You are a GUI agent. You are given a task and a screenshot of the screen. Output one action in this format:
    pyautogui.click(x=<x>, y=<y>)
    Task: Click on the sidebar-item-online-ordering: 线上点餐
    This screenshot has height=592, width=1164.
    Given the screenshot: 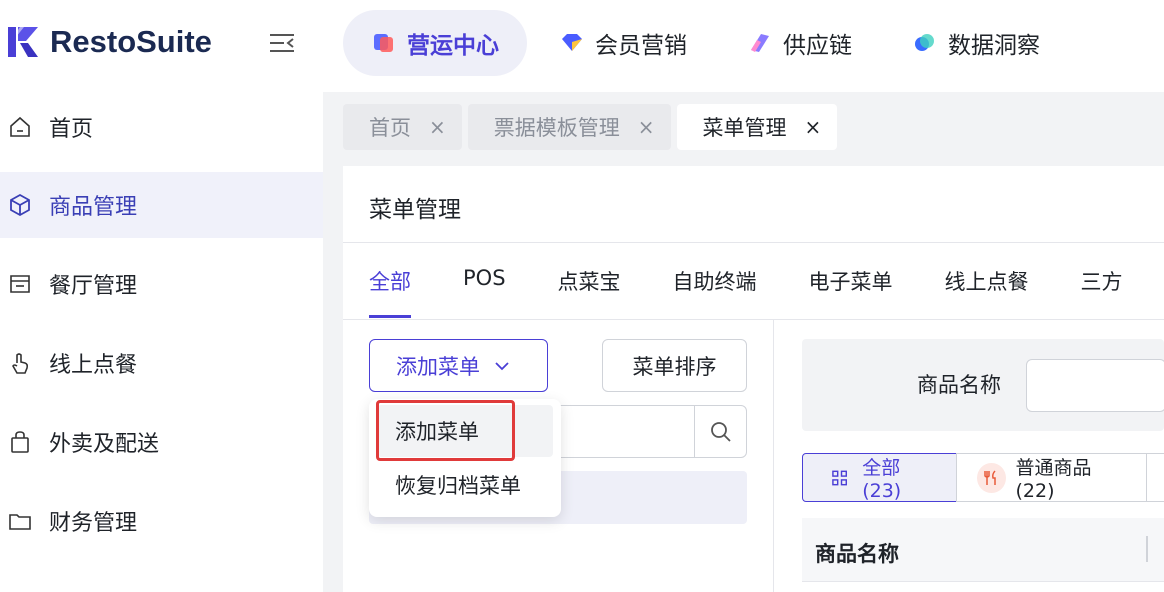 What is the action you would take?
    pyautogui.click(x=161, y=363)
    